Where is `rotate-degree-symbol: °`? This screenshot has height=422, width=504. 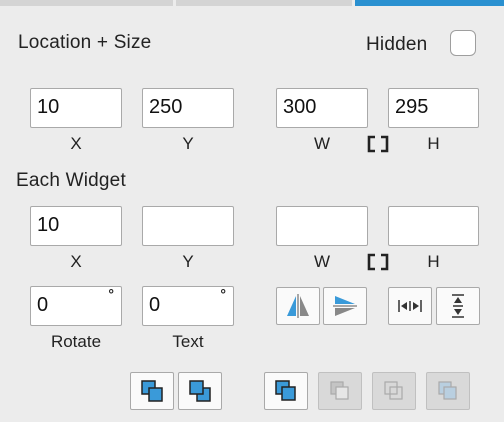 rotate-degree-symbol: ° is located at coordinates (111, 294).